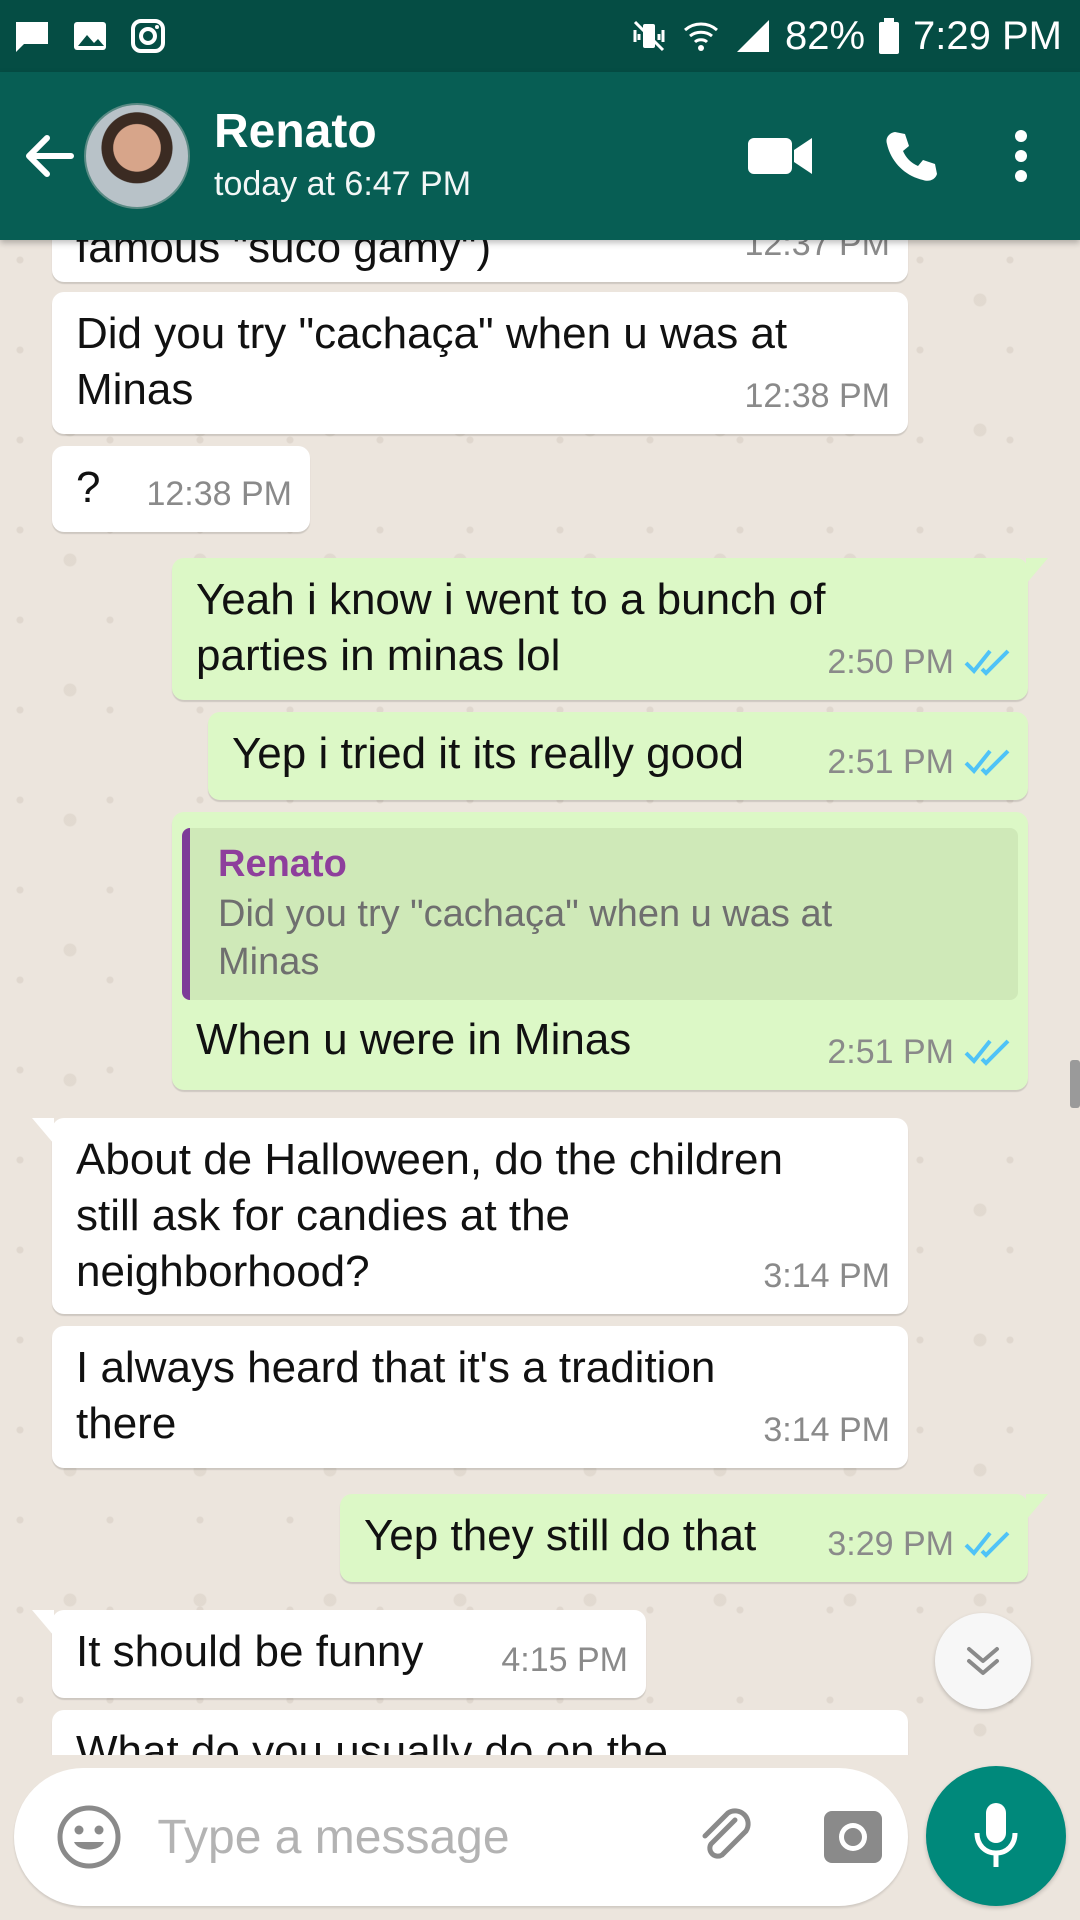 The width and height of the screenshot is (1080, 1920). I want to click on scroll-to-bottom-button, so click(983, 1661).